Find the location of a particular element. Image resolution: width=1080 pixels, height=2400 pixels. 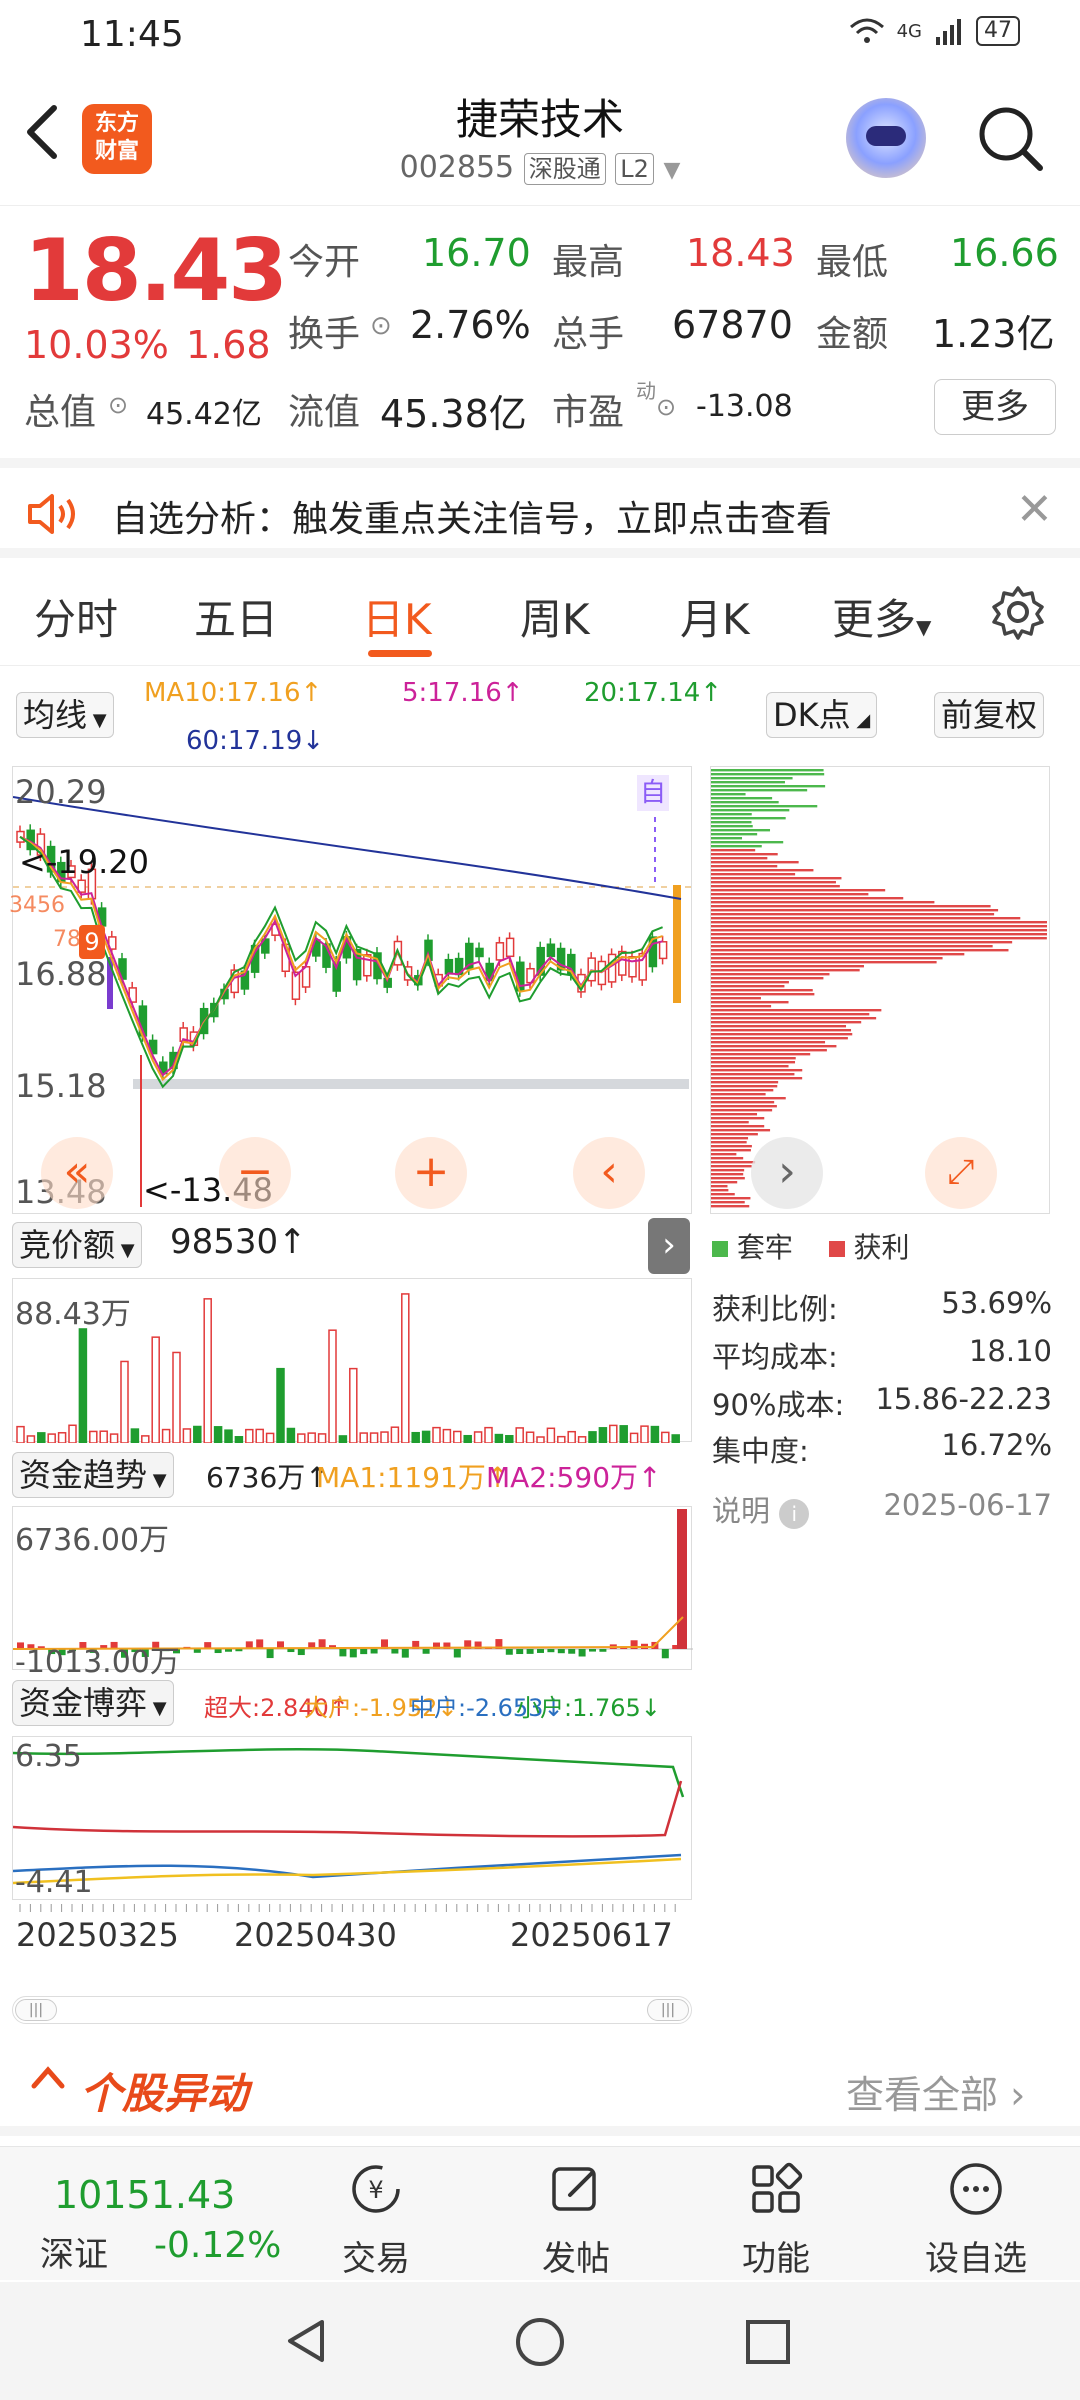

banner-text: 自选分析：触发重点关注信号，立即点击查看 is located at coordinates (472, 519).